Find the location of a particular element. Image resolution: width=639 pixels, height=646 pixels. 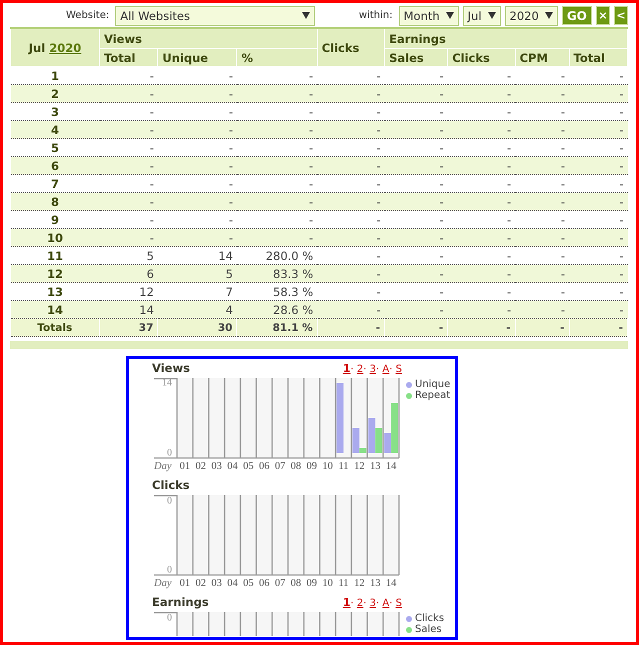

within-label: within: is located at coordinates (375, 15).